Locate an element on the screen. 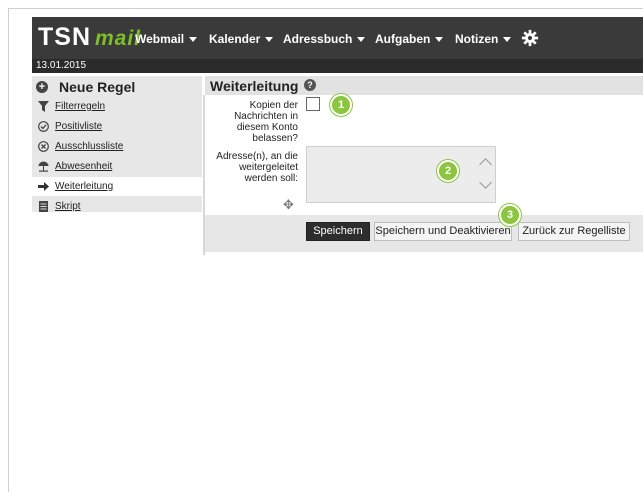 The width and height of the screenshot is (643, 492). step-badge-3: 3 is located at coordinates (510, 215).